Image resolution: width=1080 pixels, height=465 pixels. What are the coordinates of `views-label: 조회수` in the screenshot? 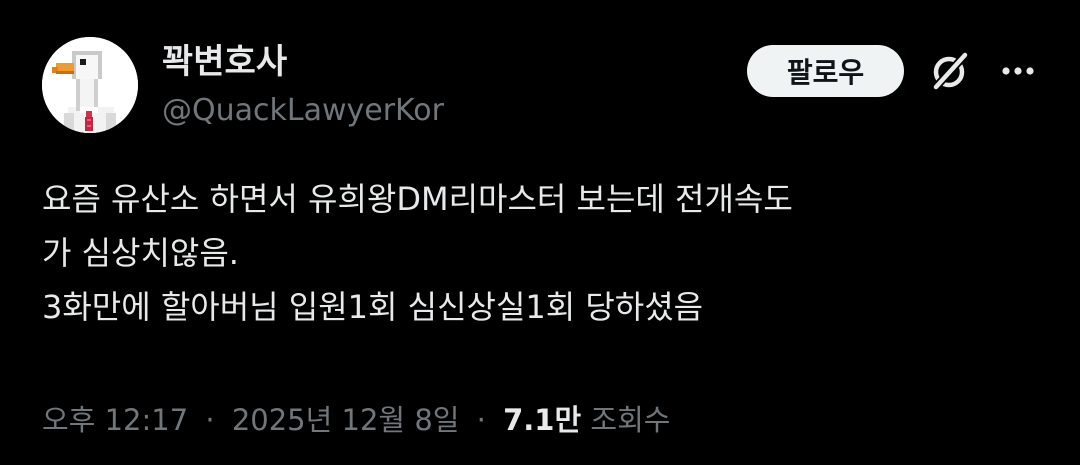 It's located at (630, 420).